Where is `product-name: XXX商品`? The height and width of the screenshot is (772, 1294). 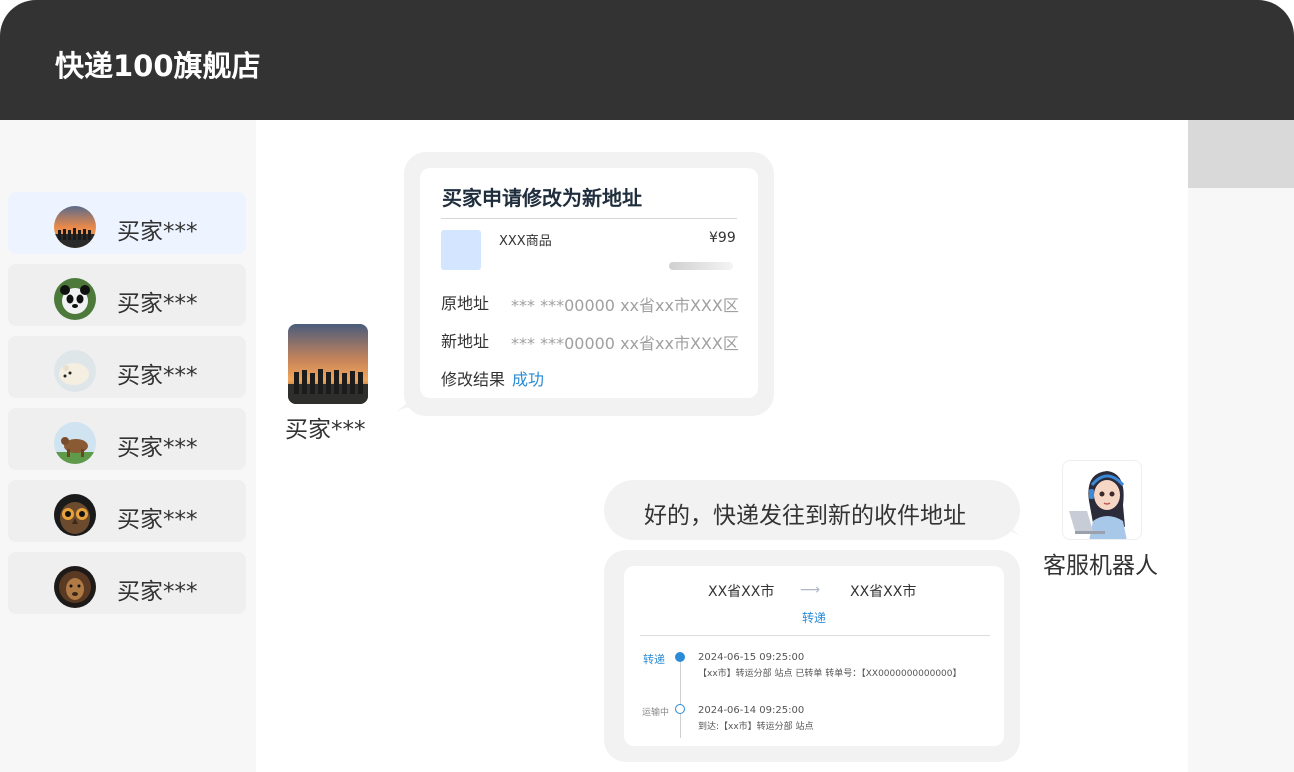 product-name: XXX商品 is located at coordinates (525, 241).